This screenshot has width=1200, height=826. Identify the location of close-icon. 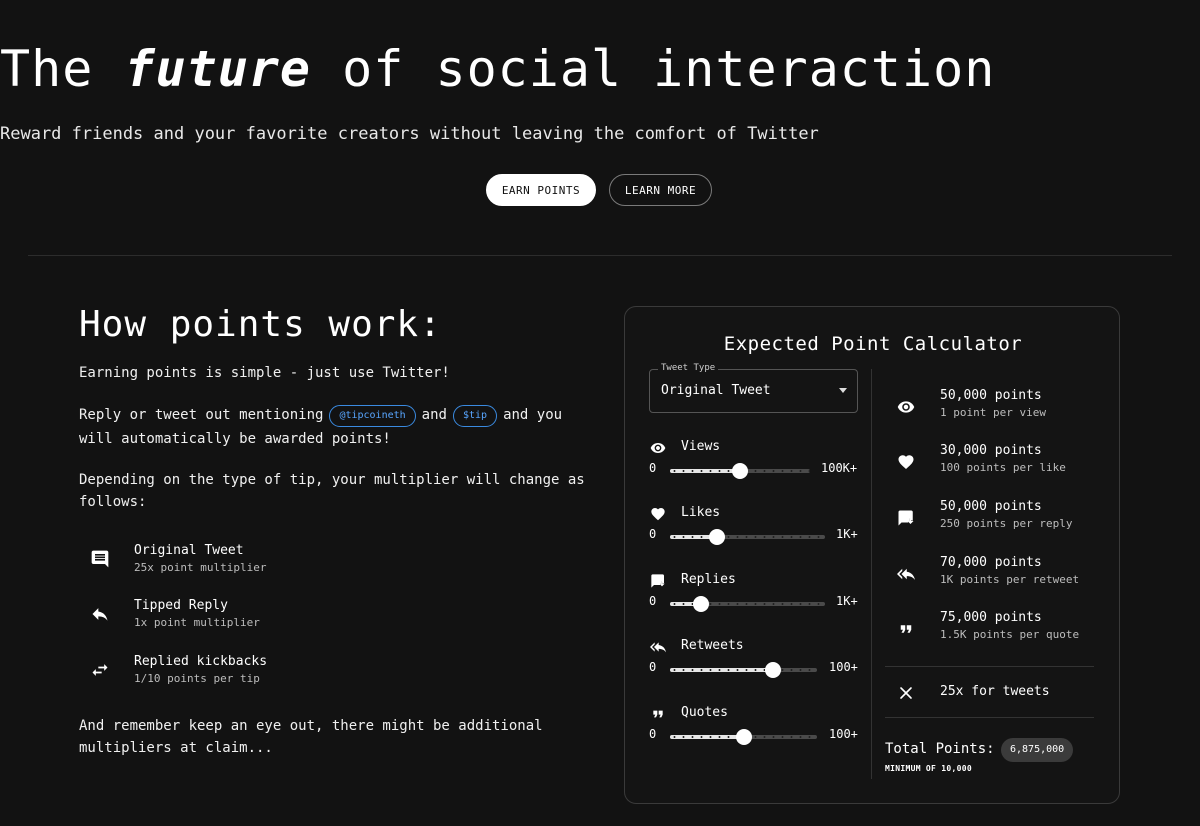
(906, 693).